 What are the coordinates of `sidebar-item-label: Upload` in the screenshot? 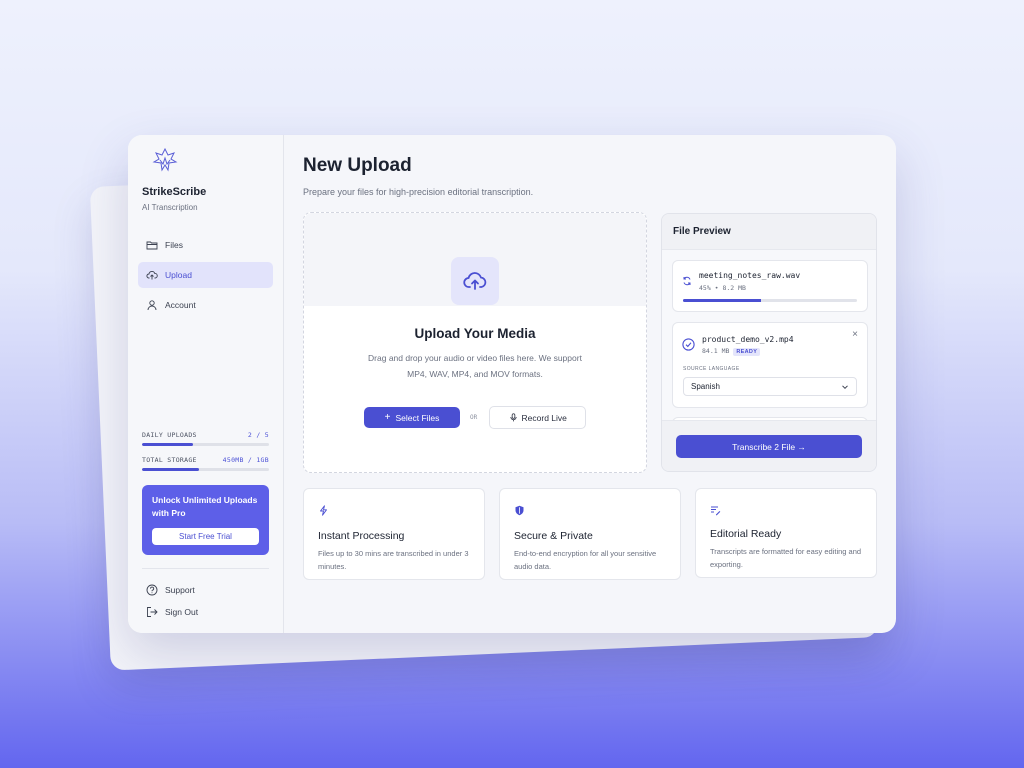 It's located at (178, 275).